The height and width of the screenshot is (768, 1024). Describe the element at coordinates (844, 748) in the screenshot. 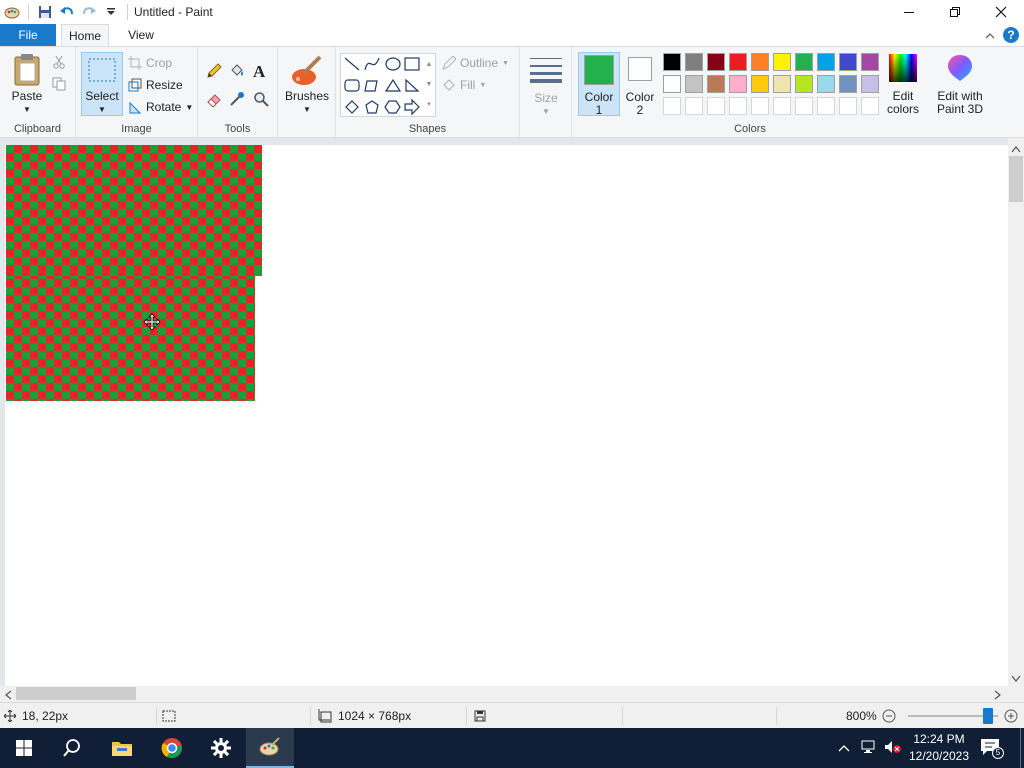

I see `show-hidden-icons-icon` at that location.